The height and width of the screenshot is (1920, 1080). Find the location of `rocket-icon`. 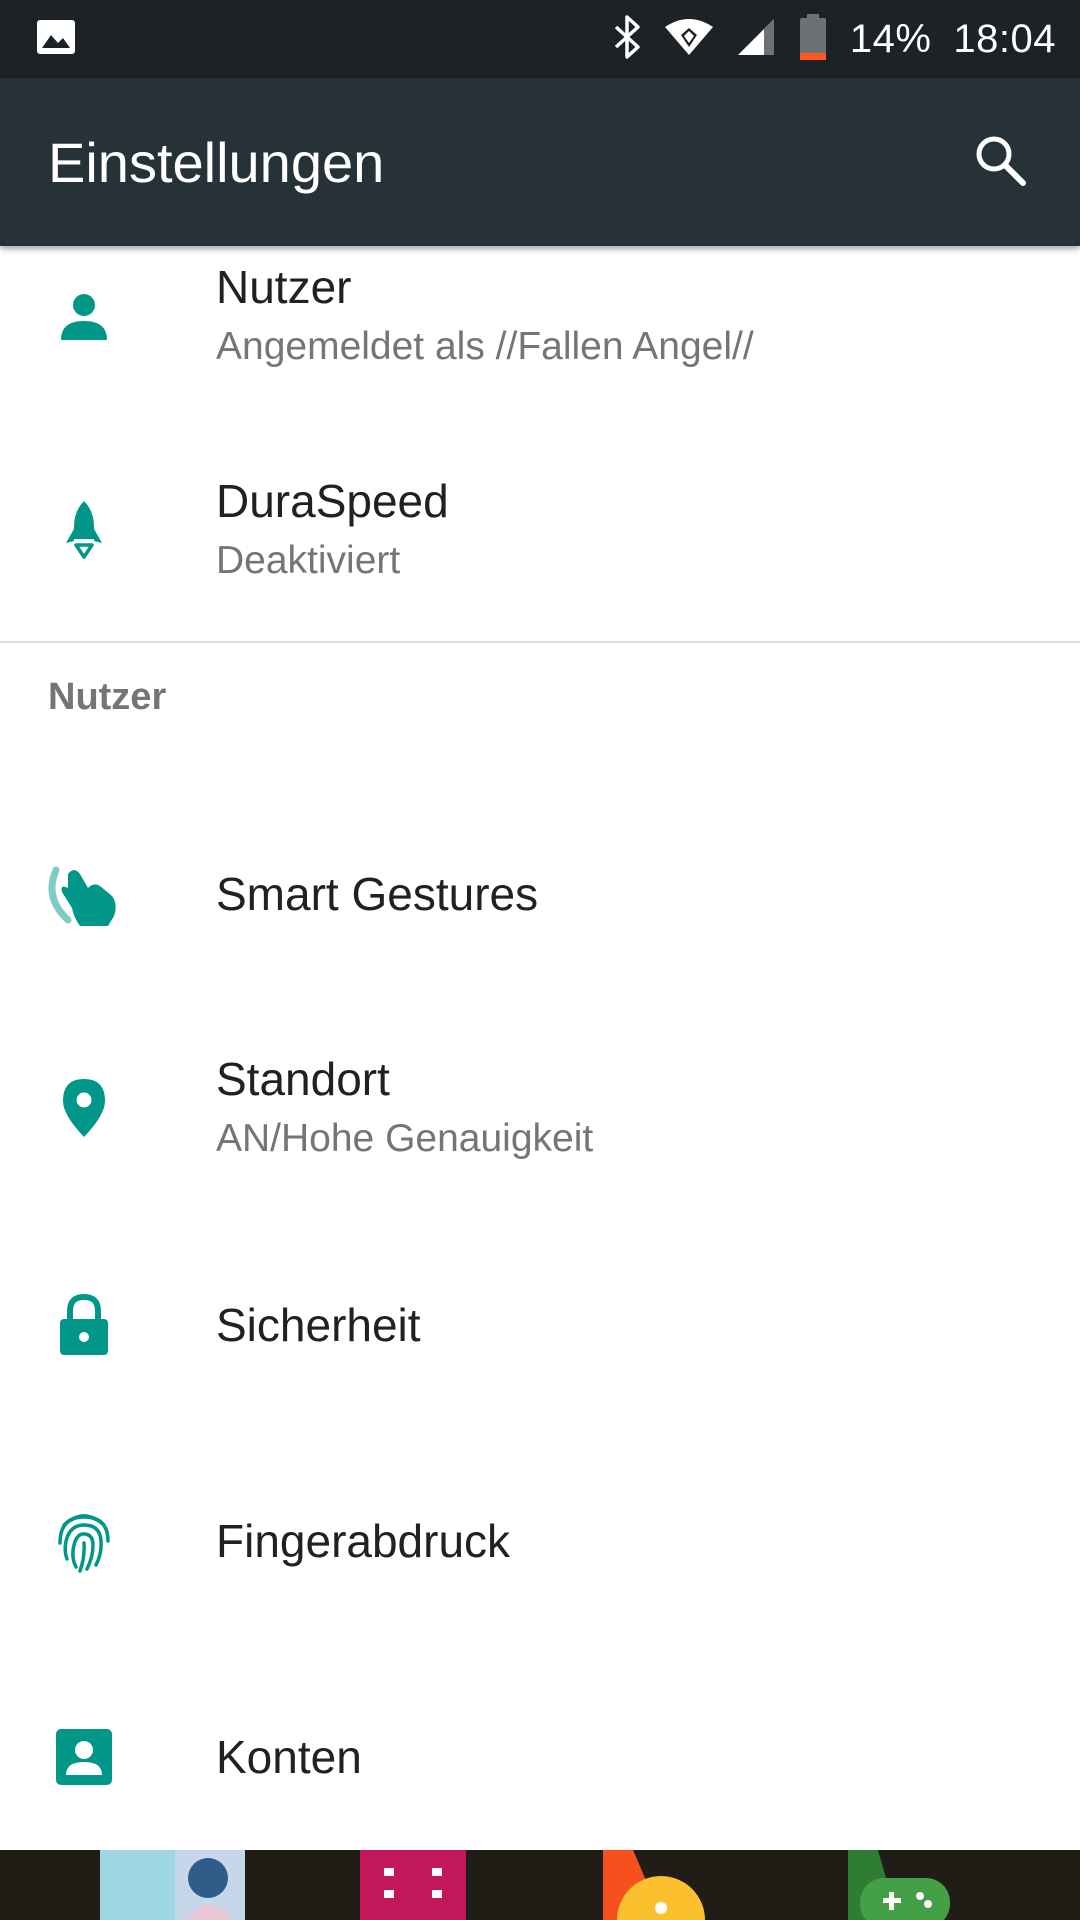

rocket-icon is located at coordinates (84, 530).